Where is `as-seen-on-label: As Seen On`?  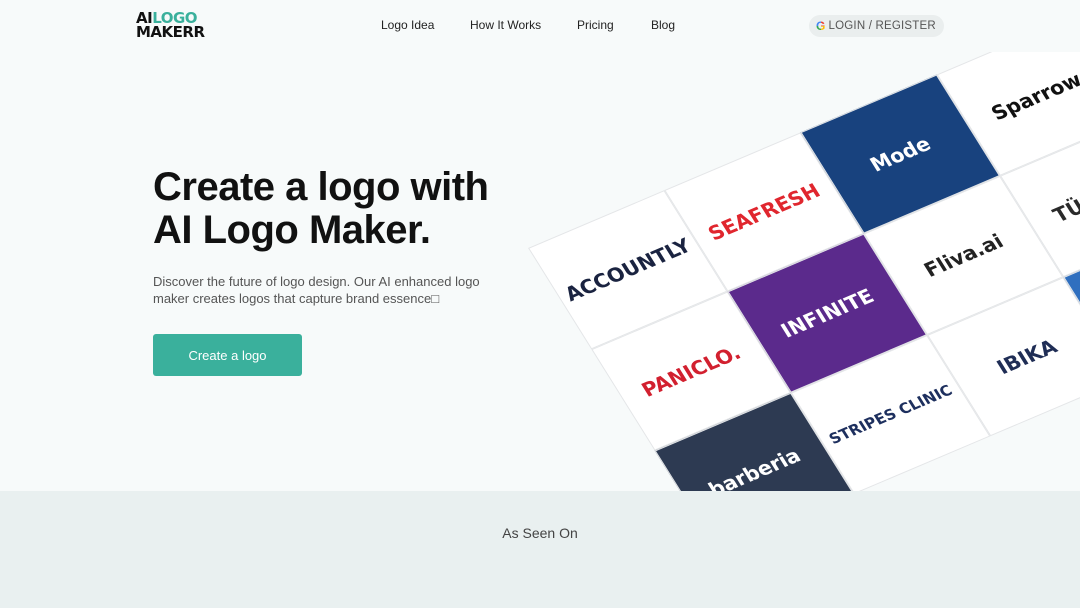
as-seen-on-label: As Seen On is located at coordinates (540, 533).